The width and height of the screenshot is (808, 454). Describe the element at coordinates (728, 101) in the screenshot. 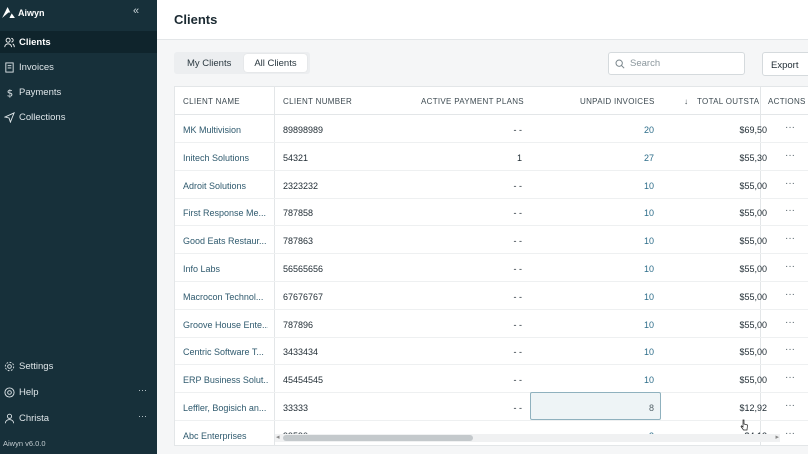

I see `col-total-outstanding: TOTAL OUTSTA` at that location.